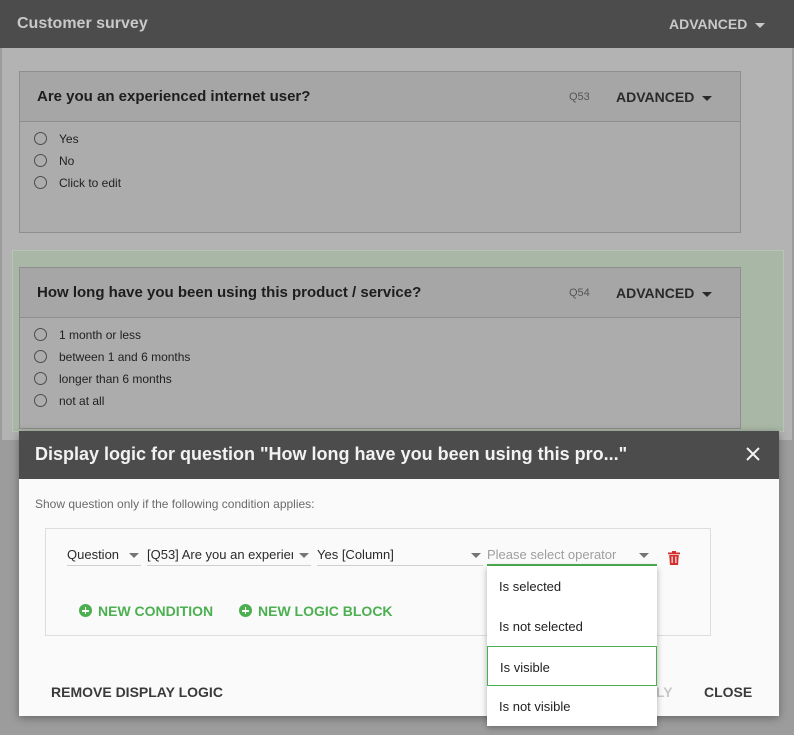  I want to click on new-condition-label: NEW CONDITION, so click(156, 611).